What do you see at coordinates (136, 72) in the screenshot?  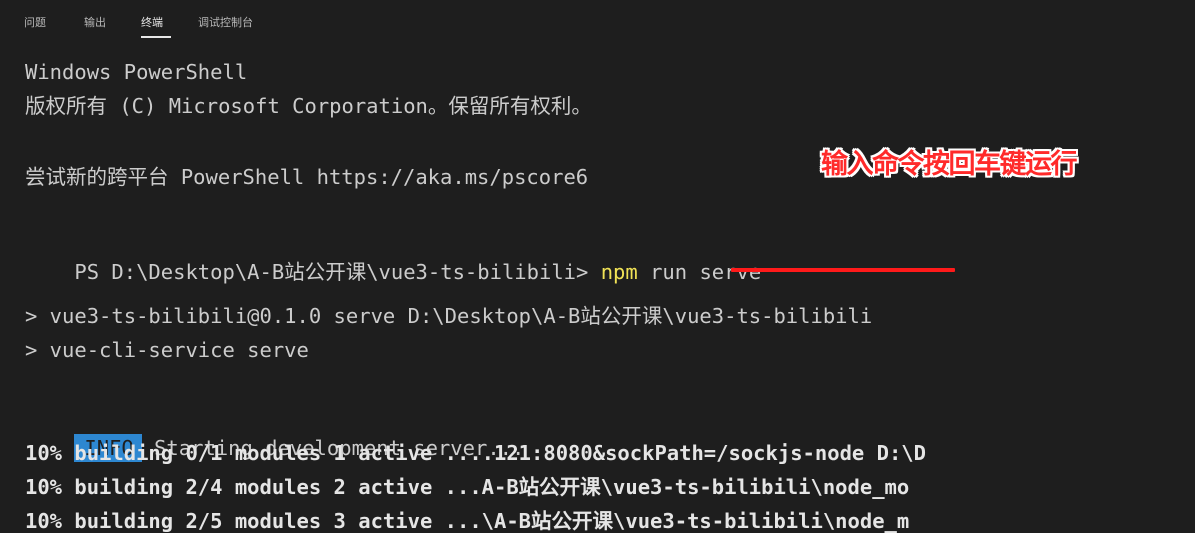 I see `terminal-line-title: Windows PowerShell` at bounding box center [136, 72].